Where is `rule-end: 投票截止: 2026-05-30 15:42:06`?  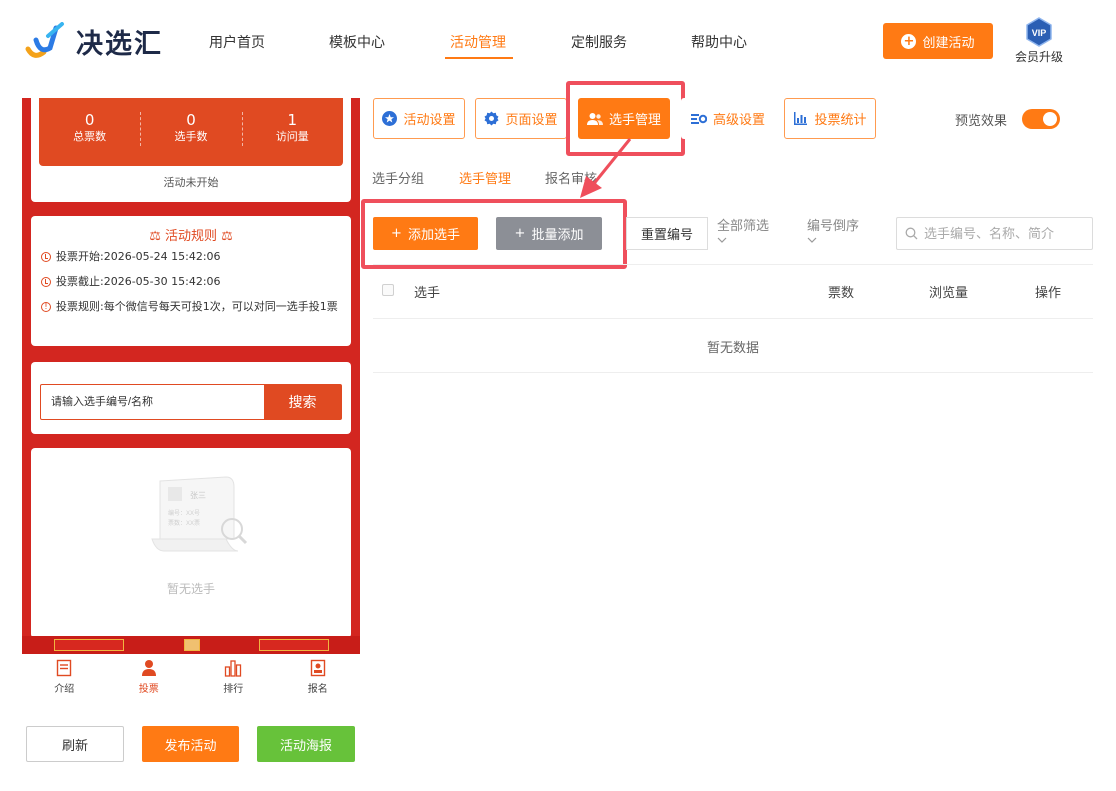
rule-end: 投票截止: 2026-05-30 15:42:06 is located at coordinates (190, 282).